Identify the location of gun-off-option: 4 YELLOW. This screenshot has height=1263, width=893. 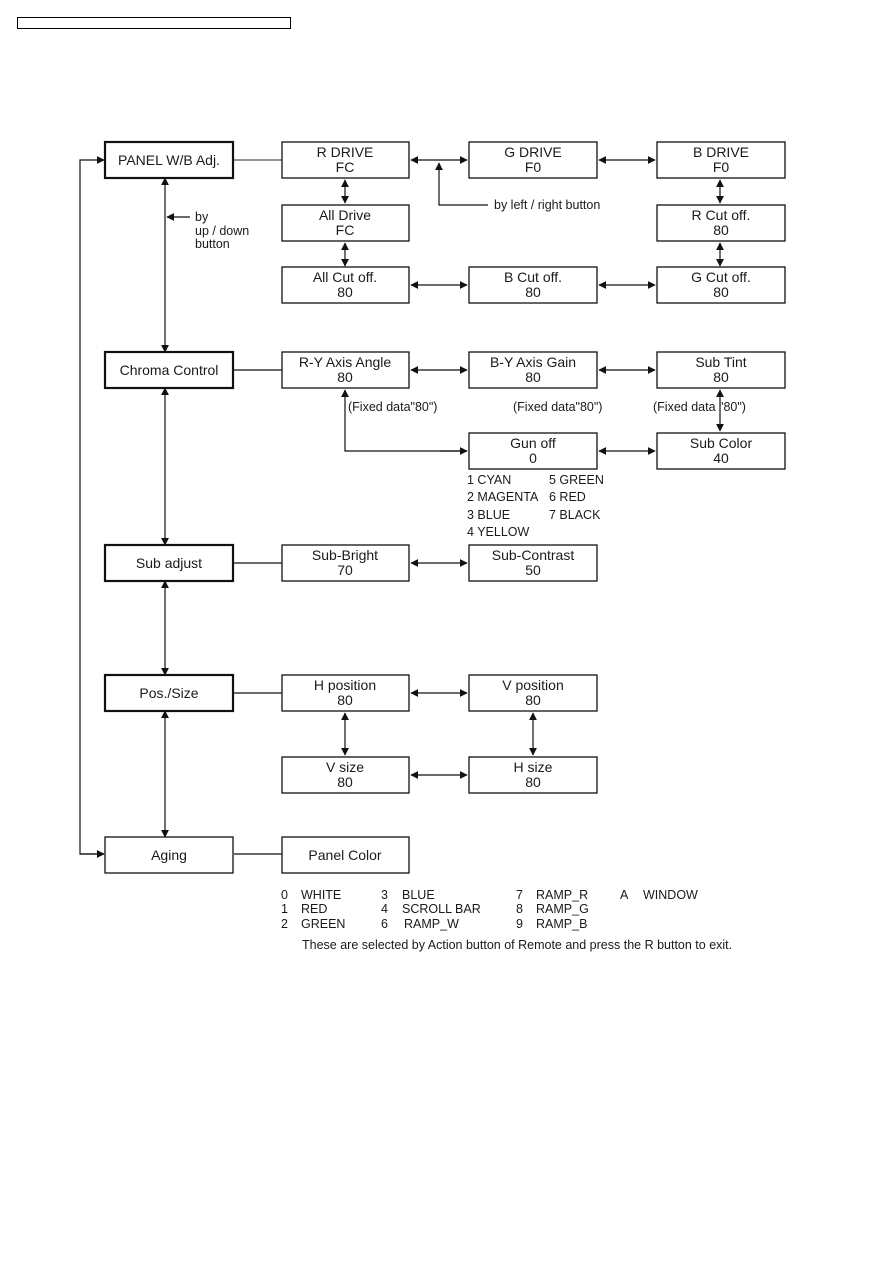
(498, 532).